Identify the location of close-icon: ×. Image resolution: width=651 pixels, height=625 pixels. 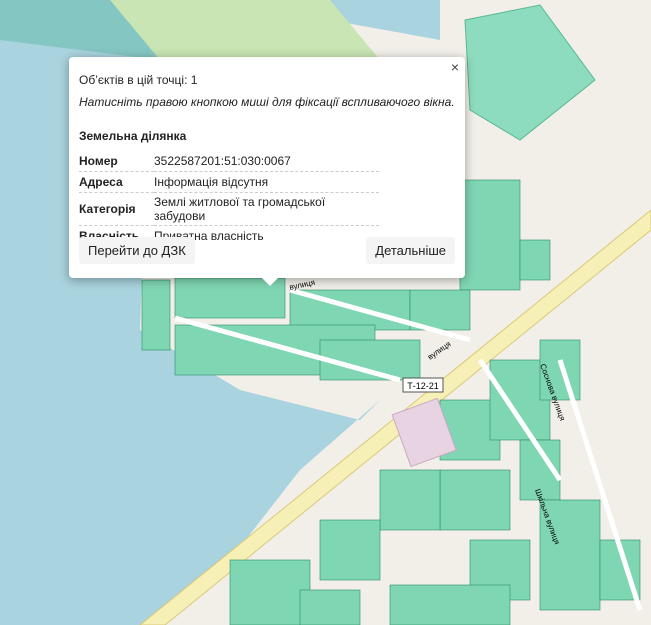
(455, 67).